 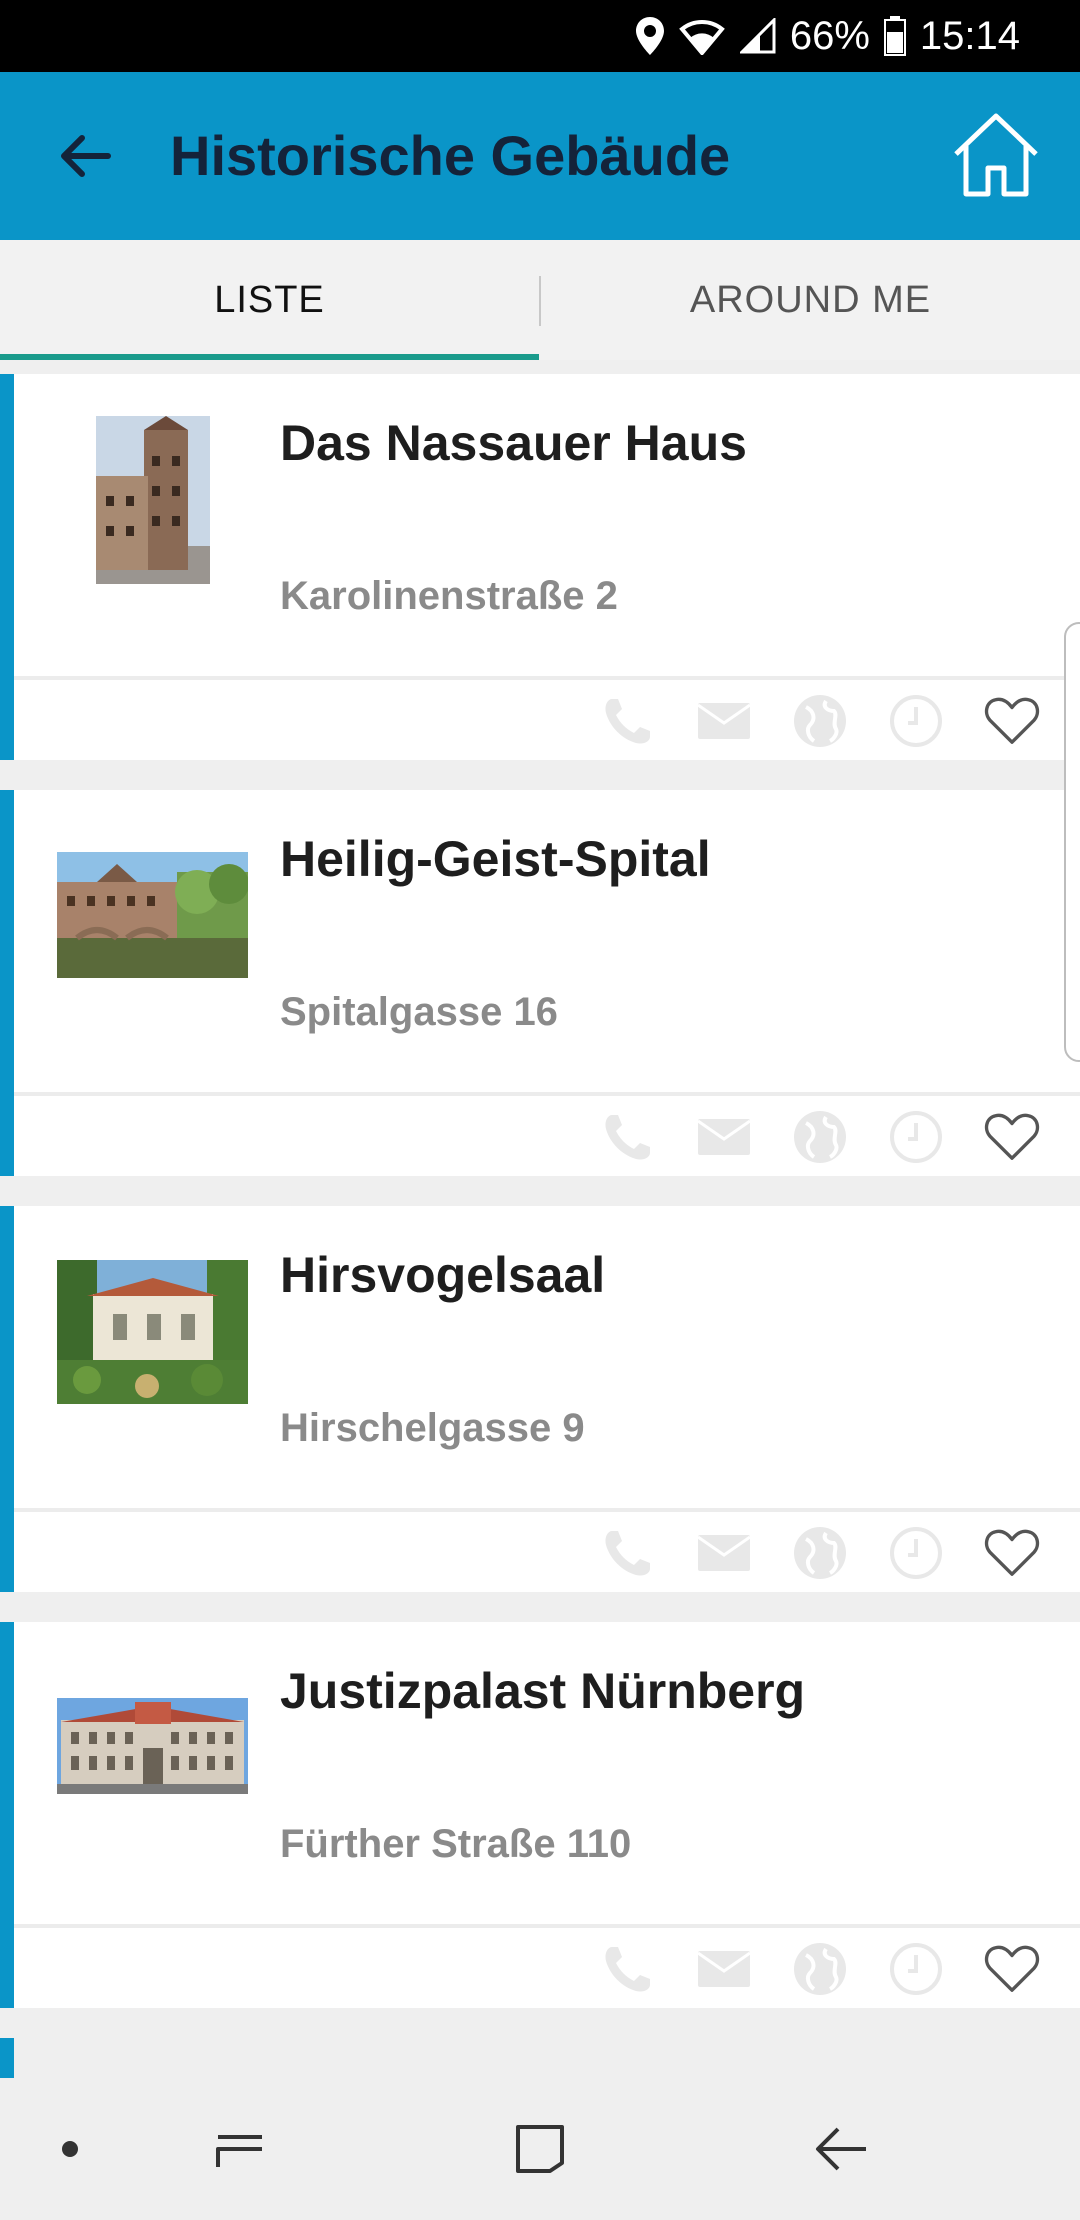 I want to click on tab-indicator, so click(x=269, y=357).